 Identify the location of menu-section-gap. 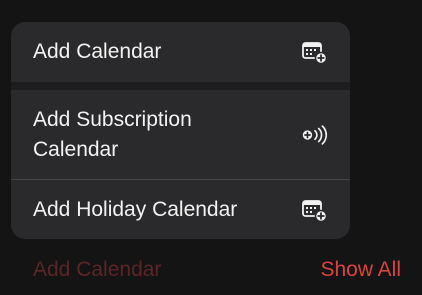
(180, 86).